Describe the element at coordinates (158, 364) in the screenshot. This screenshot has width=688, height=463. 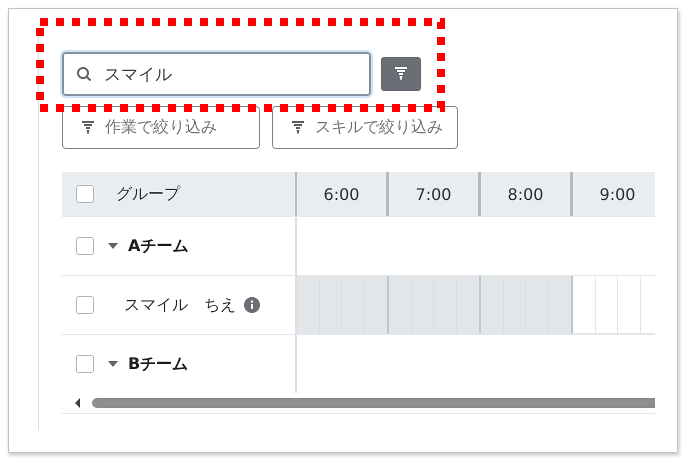
I see `group-name: Bチーム` at that location.